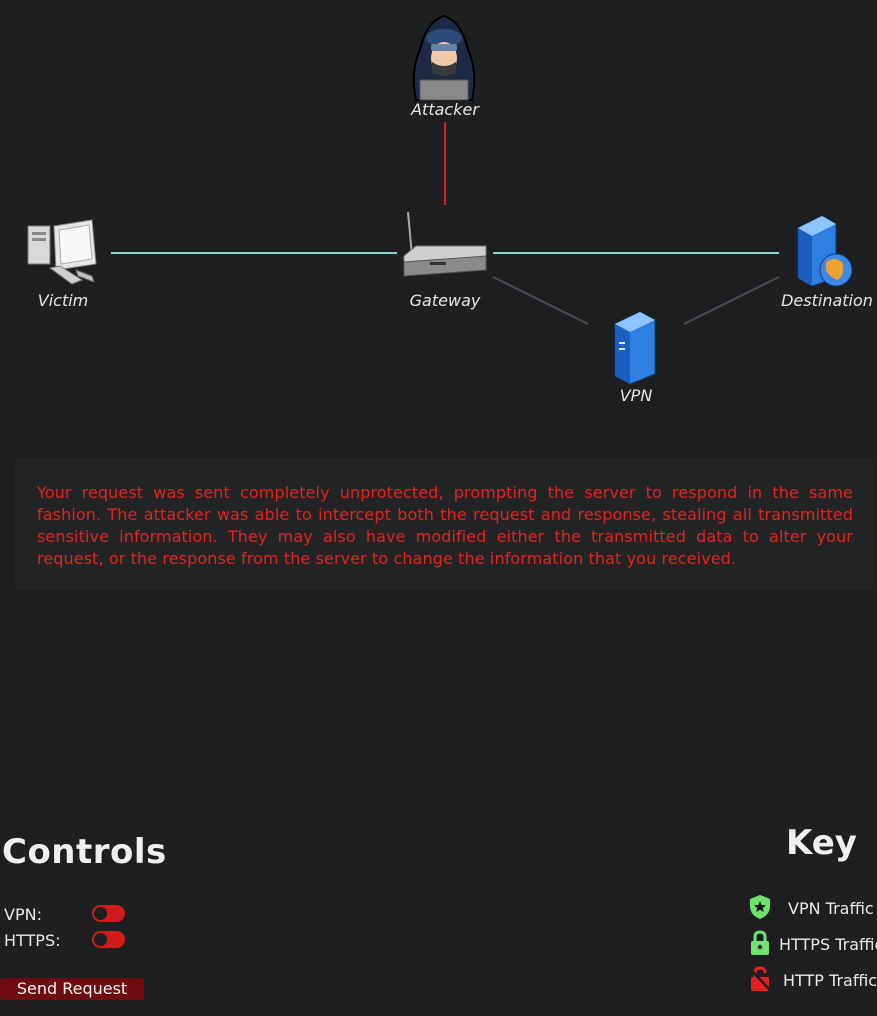 The image size is (877, 1016). What do you see at coordinates (84, 852) in the screenshot?
I see `controls-title: Controls` at bounding box center [84, 852].